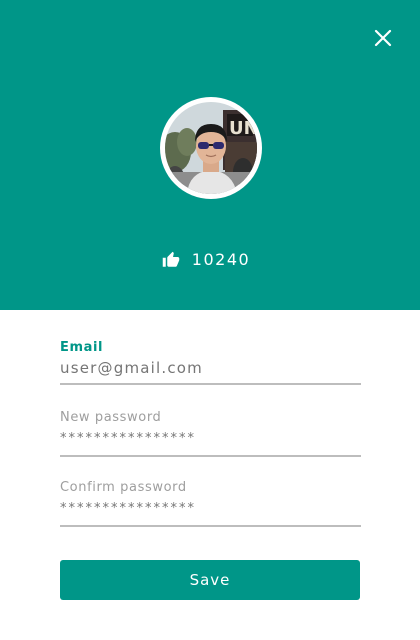 The height and width of the screenshot is (640, 420). I want to click on new-password-label: New password, so click(111, 417).